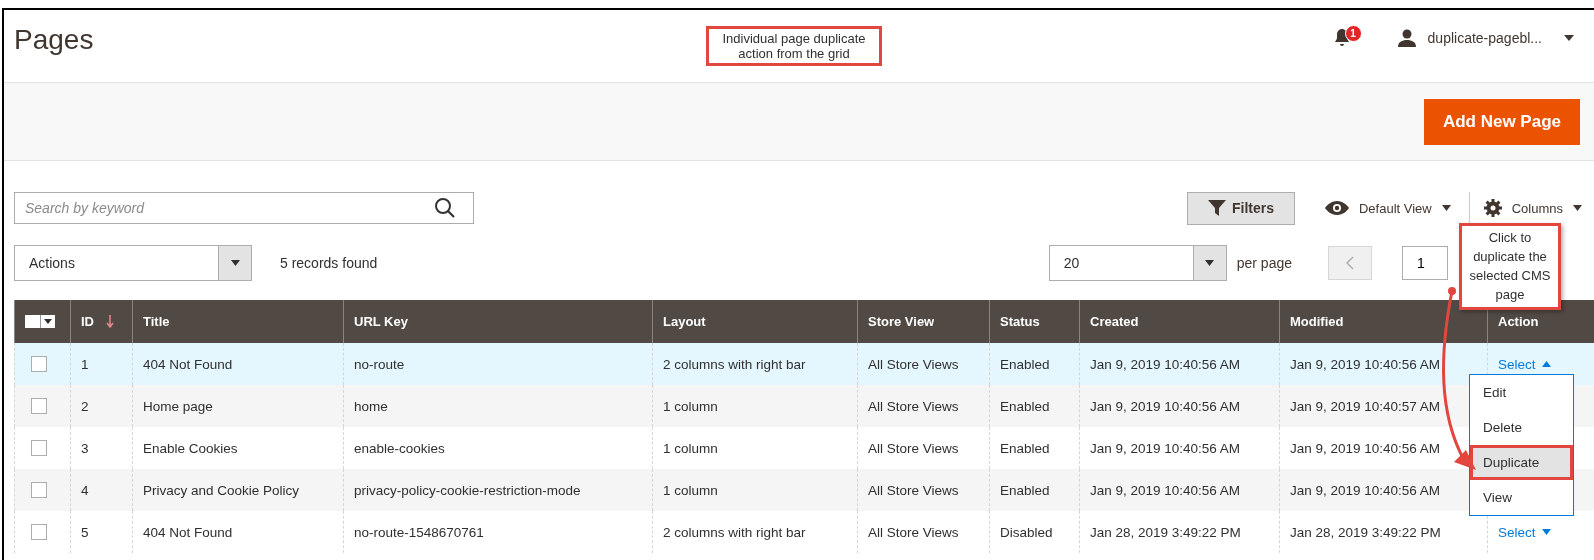  I want to click on records-count: 5 records found, so click(329, 263).